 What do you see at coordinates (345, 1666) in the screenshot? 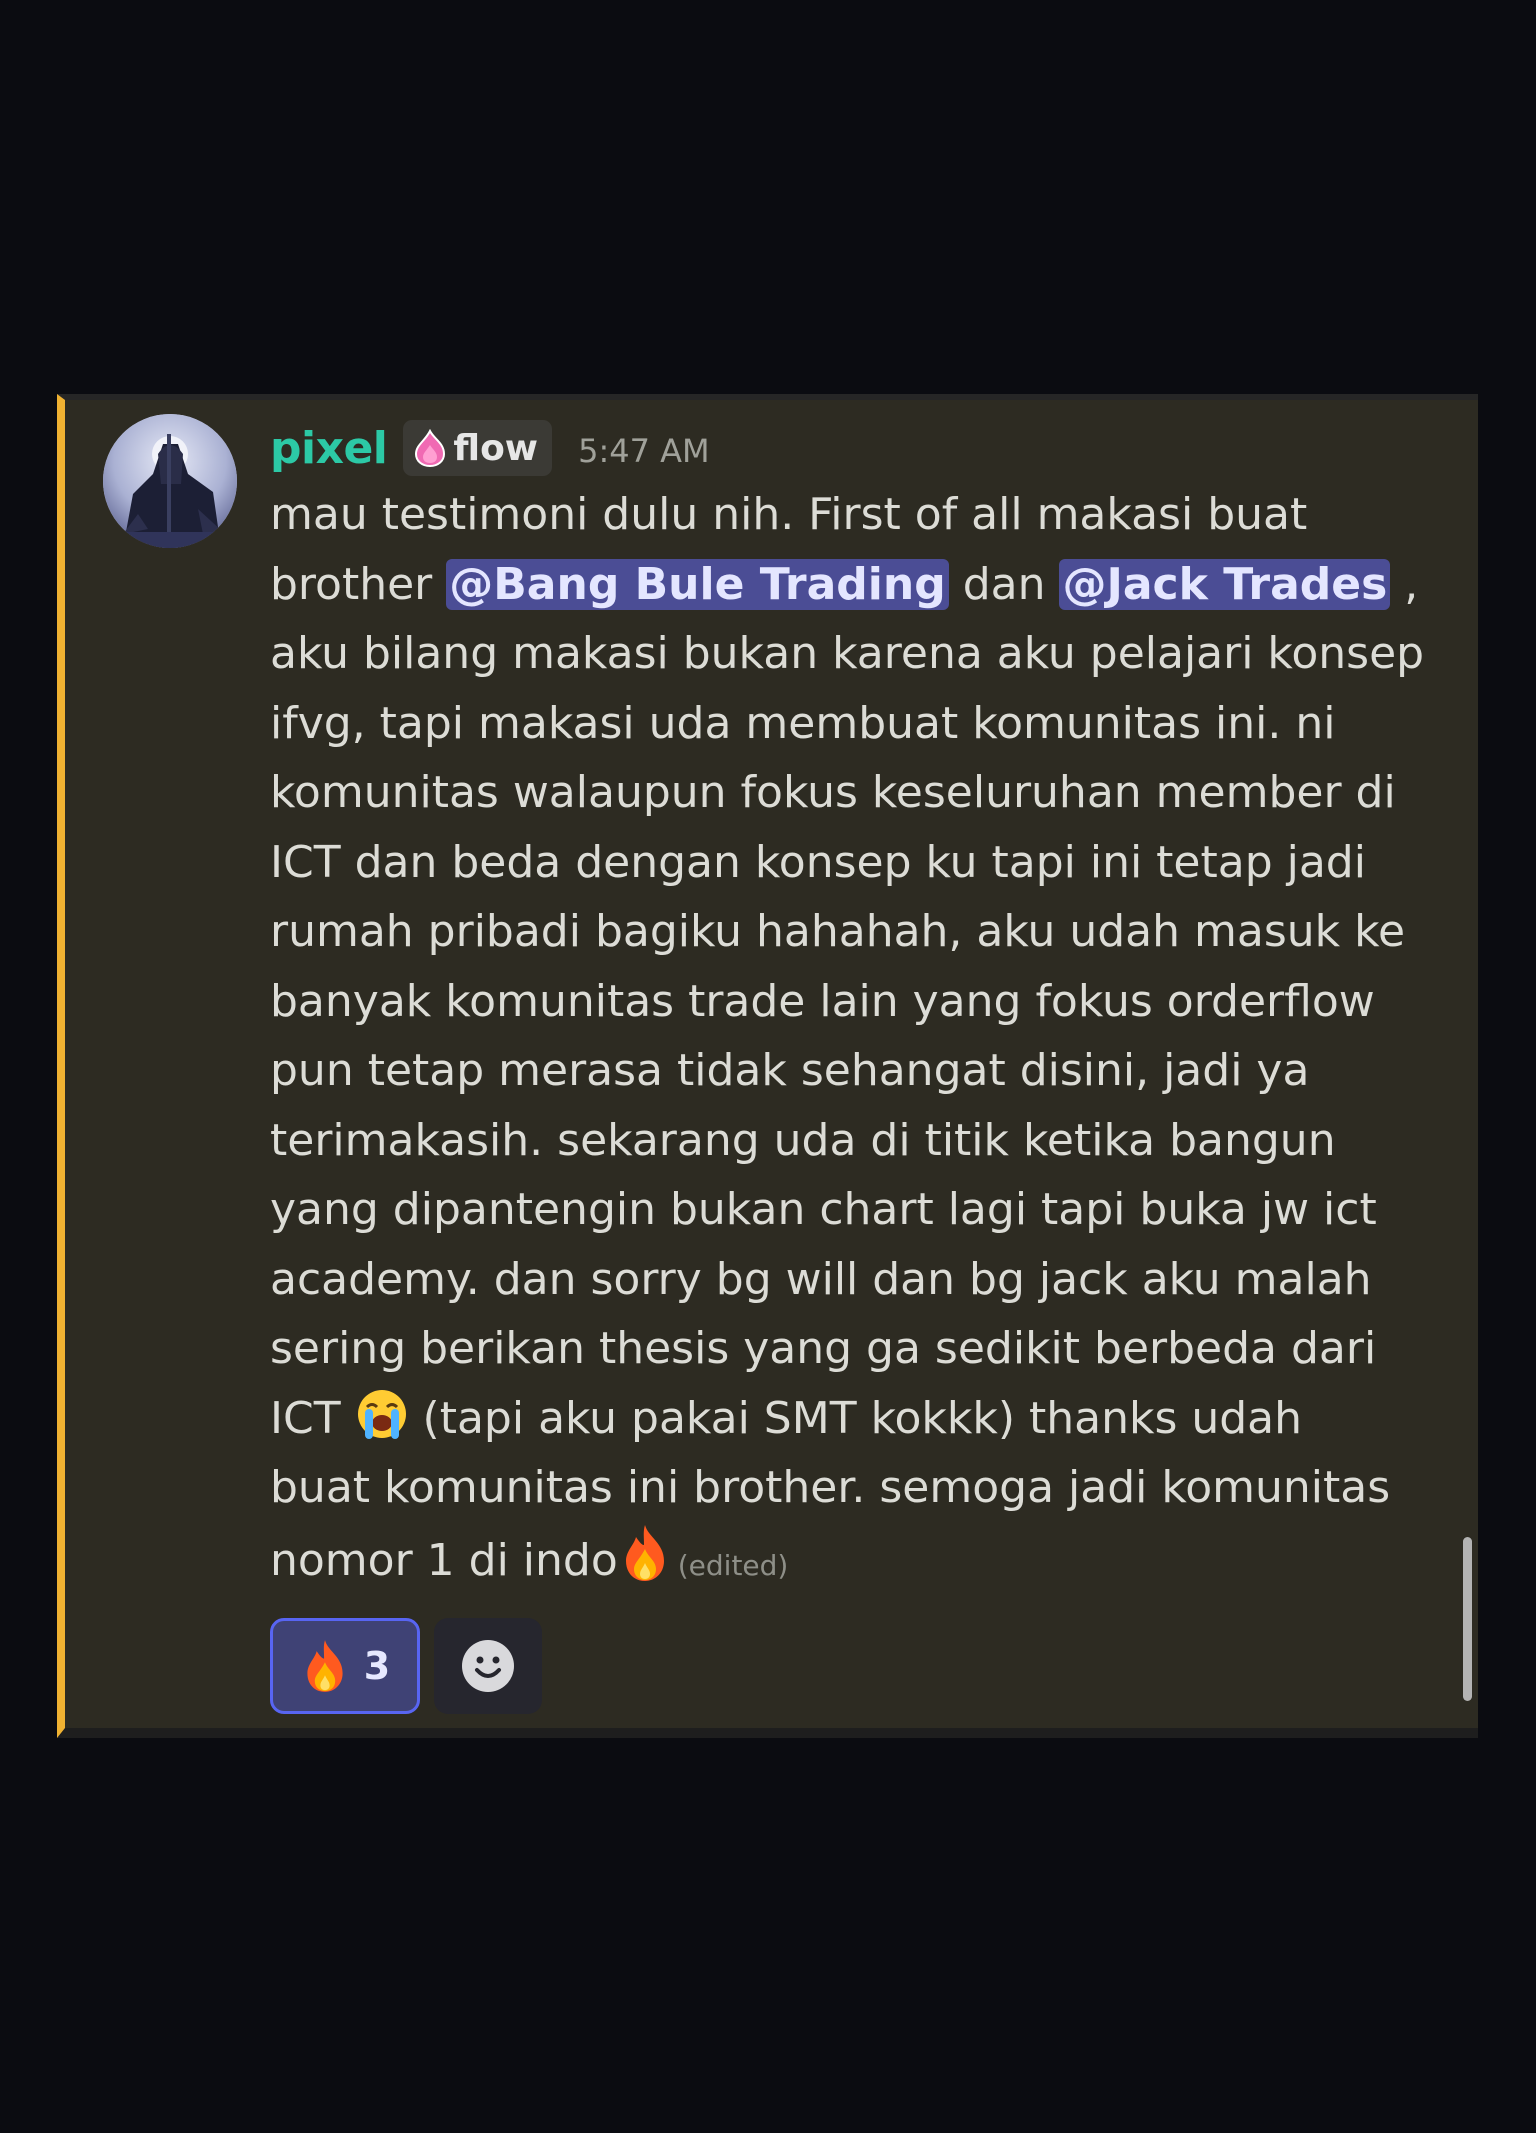
I see `reaction-fire: 3` at bounding box center [345, 1666].